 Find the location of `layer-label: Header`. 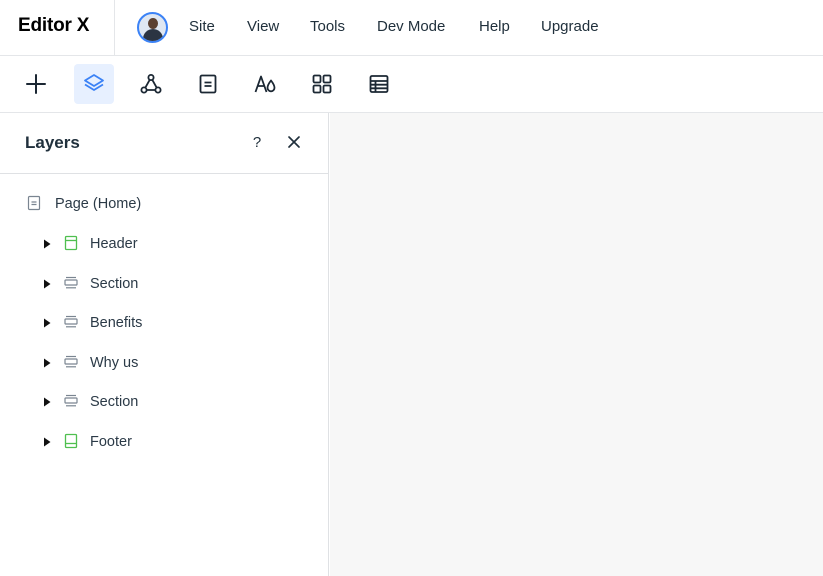

layer-label: Header is located at coordinates (114, 244).